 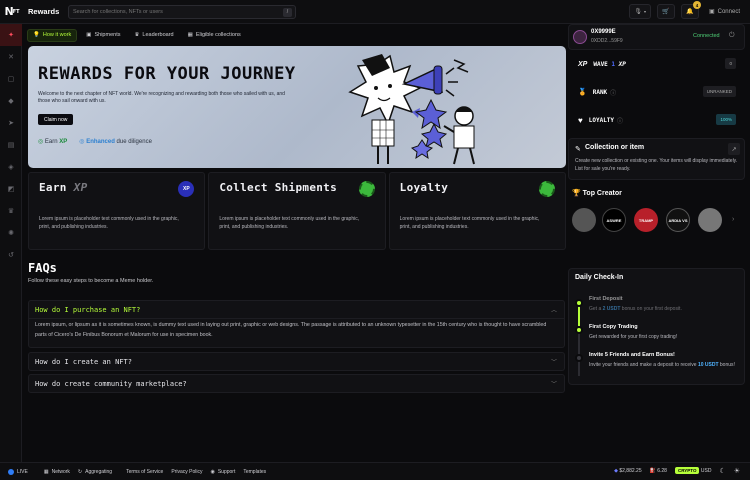 What do you see at coordinates (95, 472) in the screenshot?
I see `aggregating-status: ↻ Aggregating` at bounding box center [95, 472].